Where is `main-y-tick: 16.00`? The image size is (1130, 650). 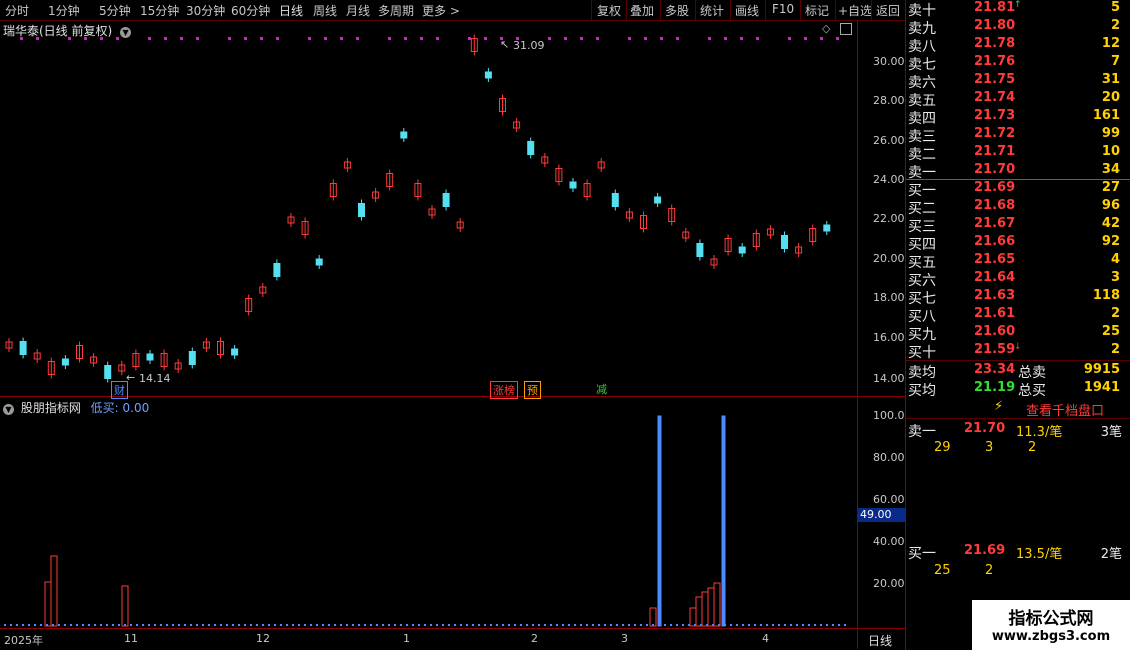 main-y-tick: 16.00 is located at coordinates (889, 337).